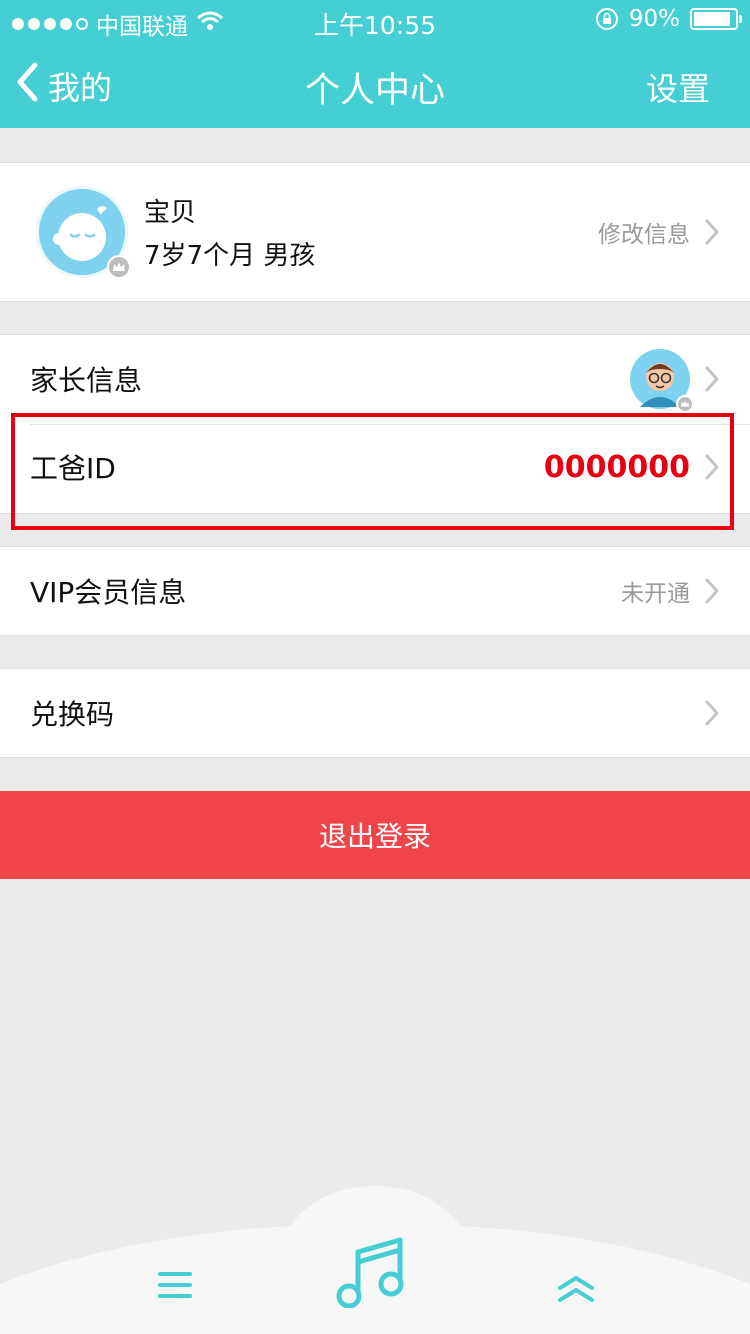  Describe the element at coordinates (72, 714) in the screenshot. I see `redeem-label: 兑换码` at that location.